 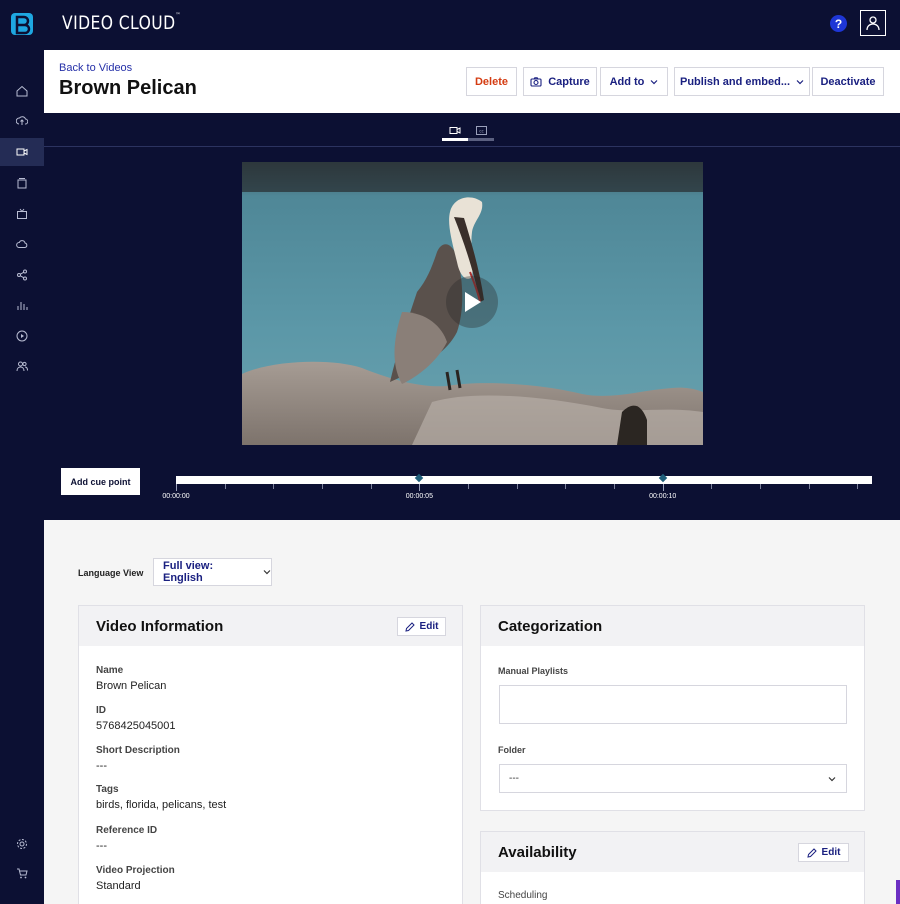 I want to click on field-label-name: Name, so click(x=110, y=670).